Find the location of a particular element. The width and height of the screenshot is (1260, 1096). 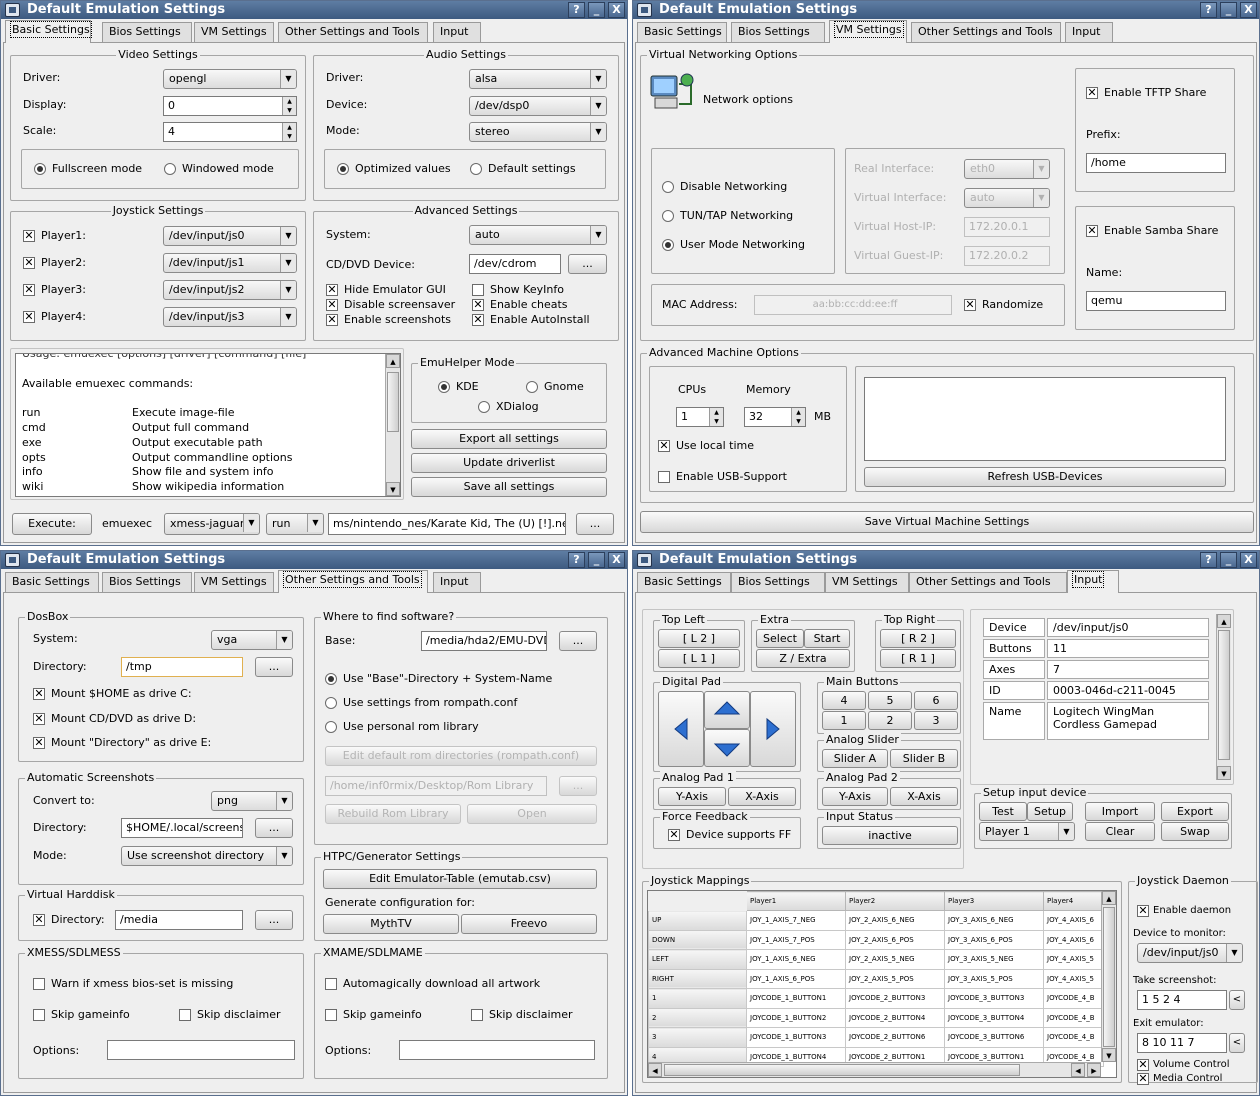

player2-checkbox: ✕ is located at coordinates (29, 263).